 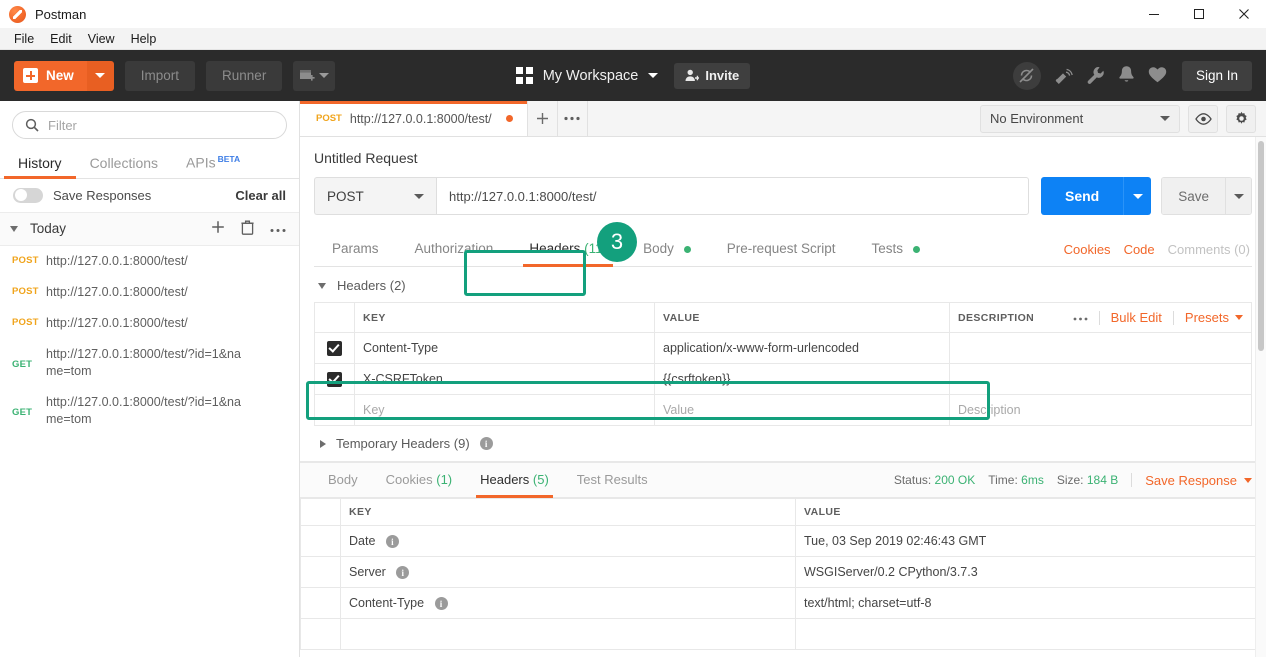 What do you see at coordinates (244, 75) in the screenshot?
I see `runner-button: Runner` at bounding box center [244, 75].